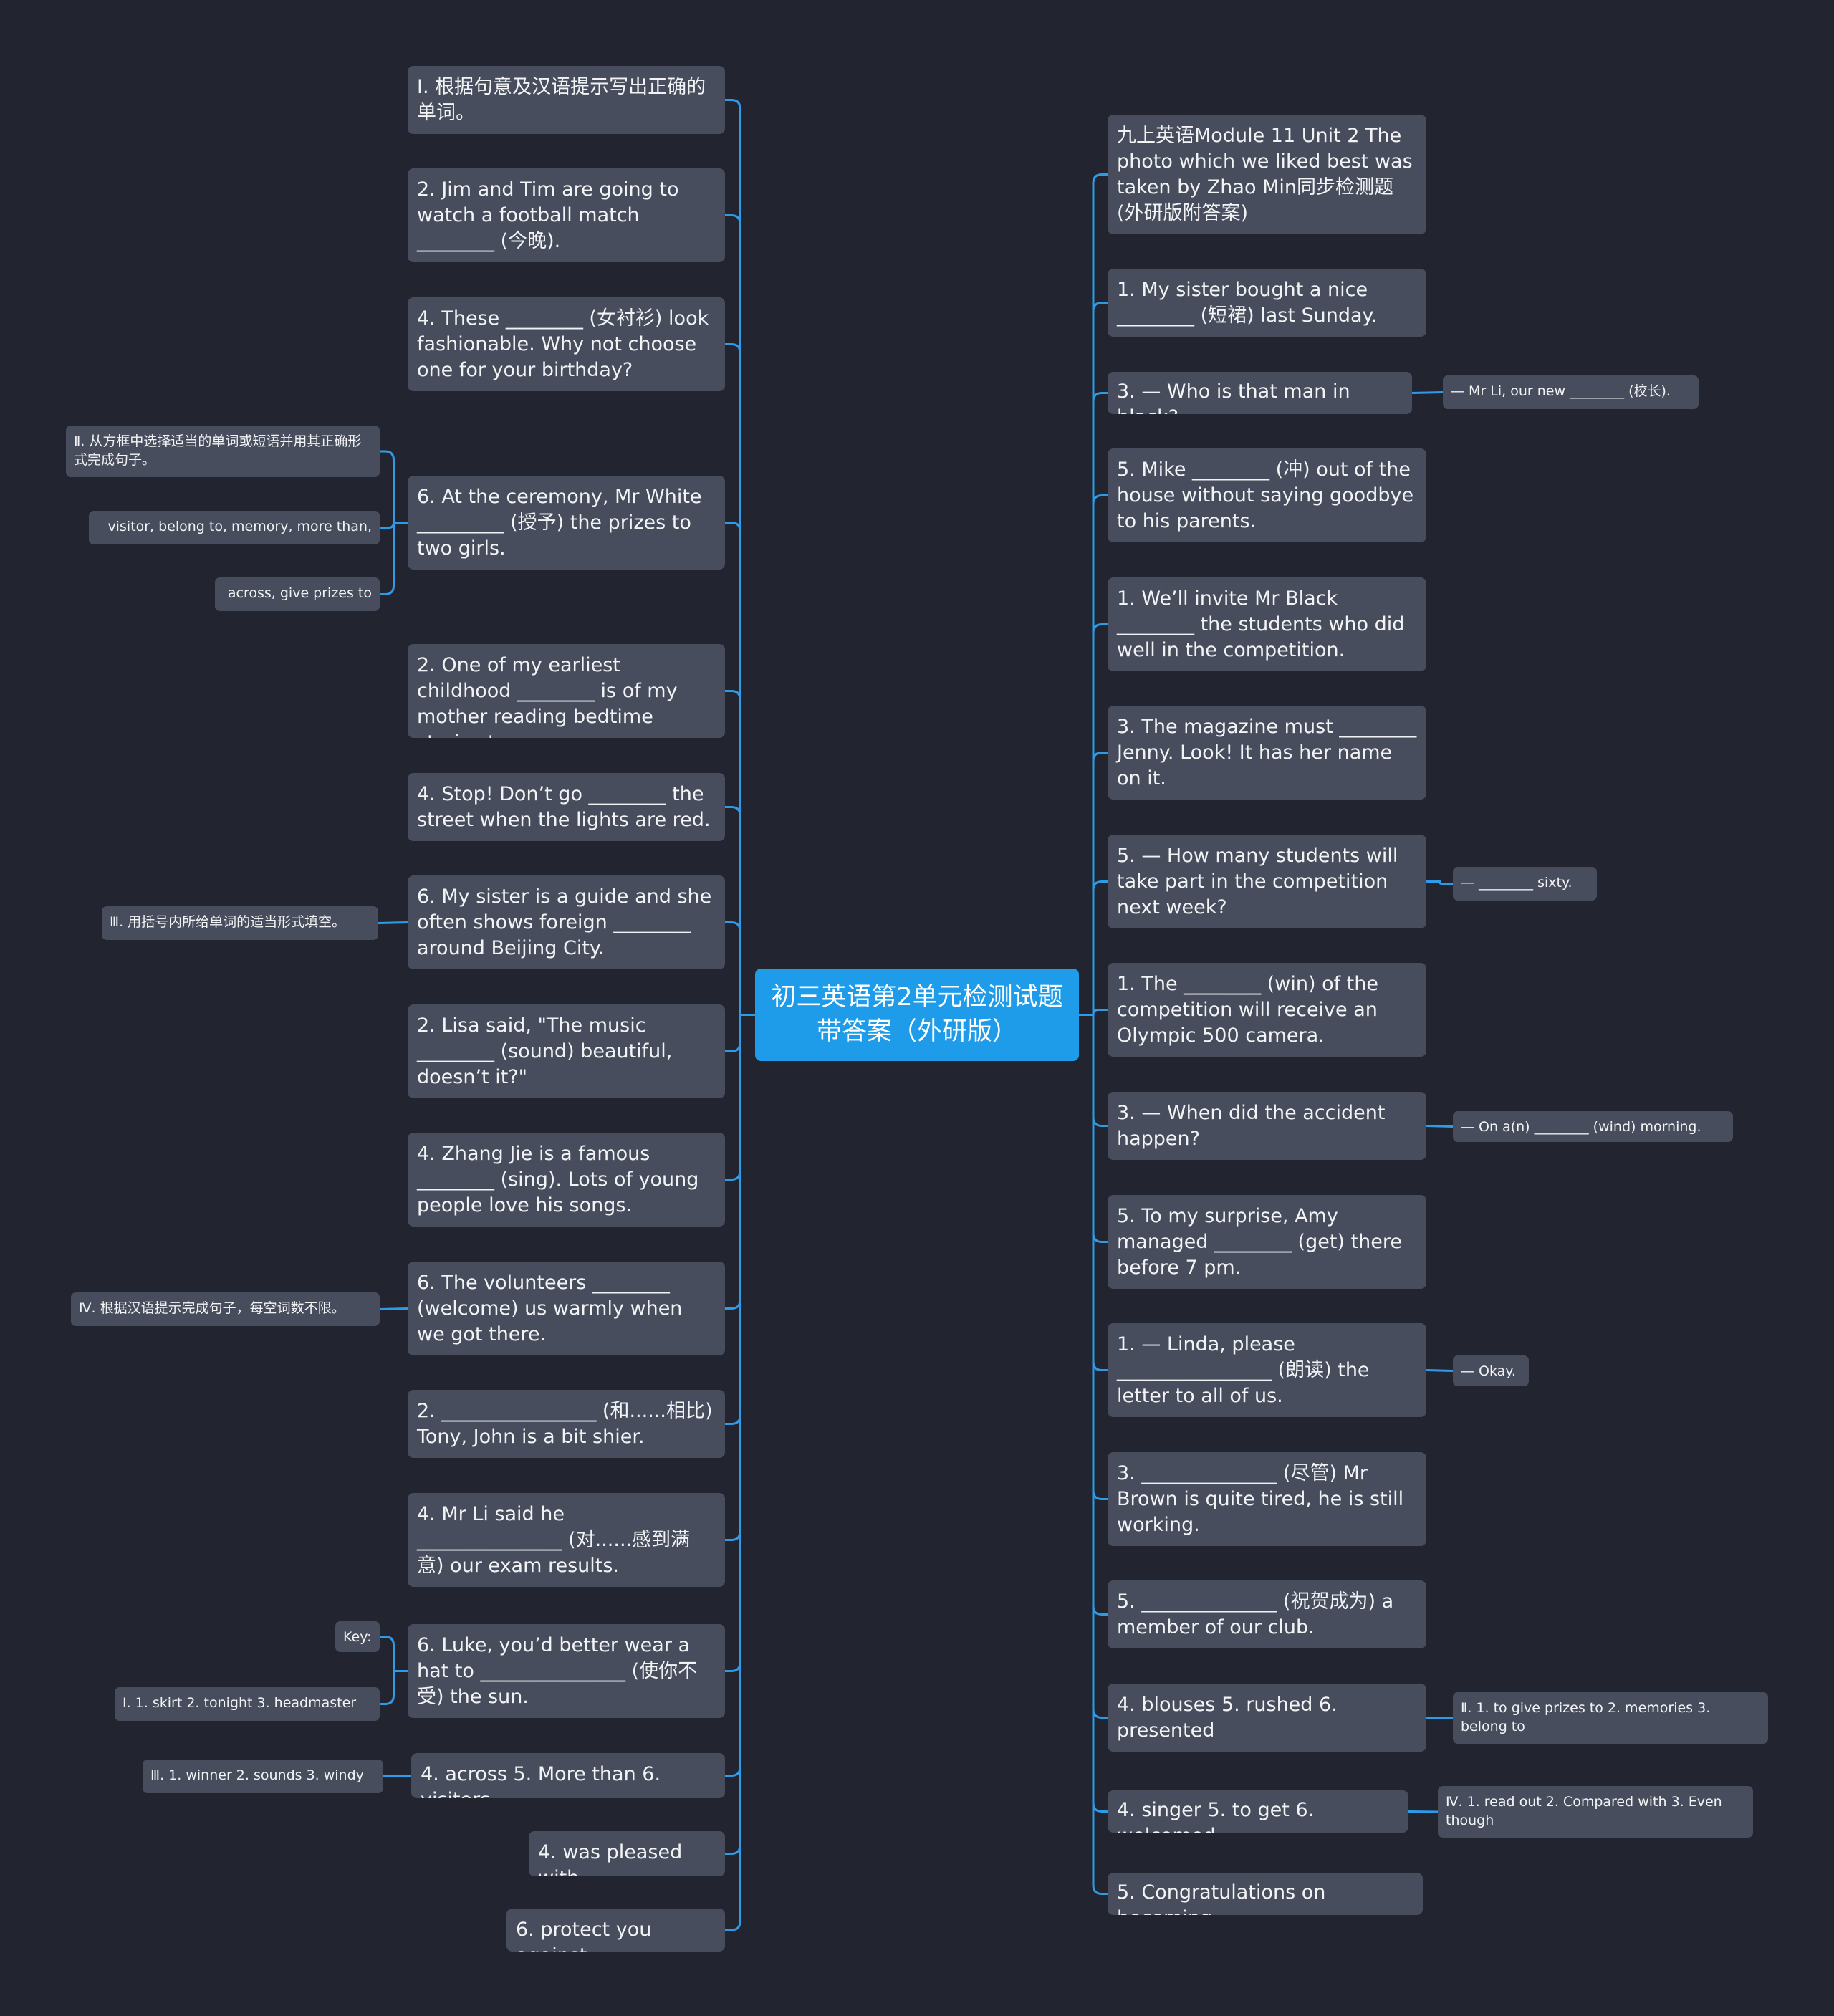 This screenshot has width=1834, height=2016. Describe the element at coordinates (247, 1704) in the screenshot. I see `far-left-topic: Ⅰ. 1. skirt 2. tonight 3. headmaster` at that location.